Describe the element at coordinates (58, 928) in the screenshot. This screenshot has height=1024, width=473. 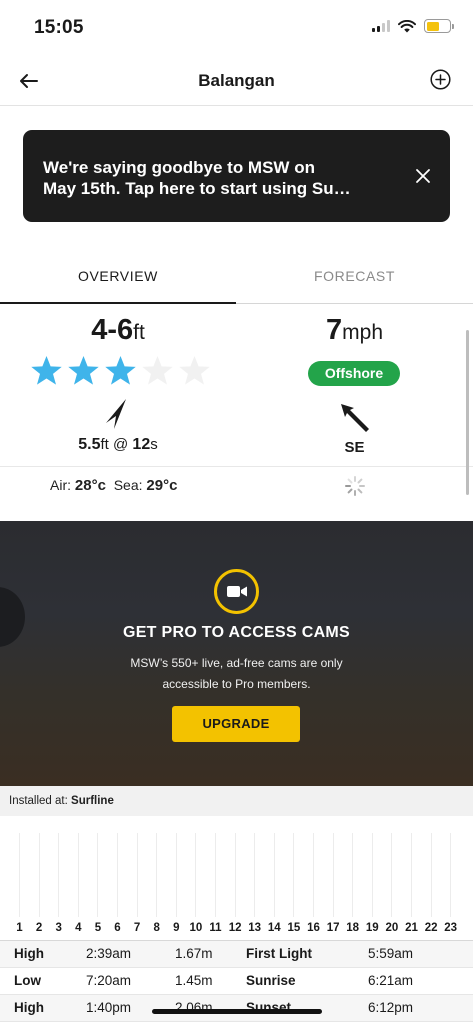
I see `hour-label: 3` at that location.